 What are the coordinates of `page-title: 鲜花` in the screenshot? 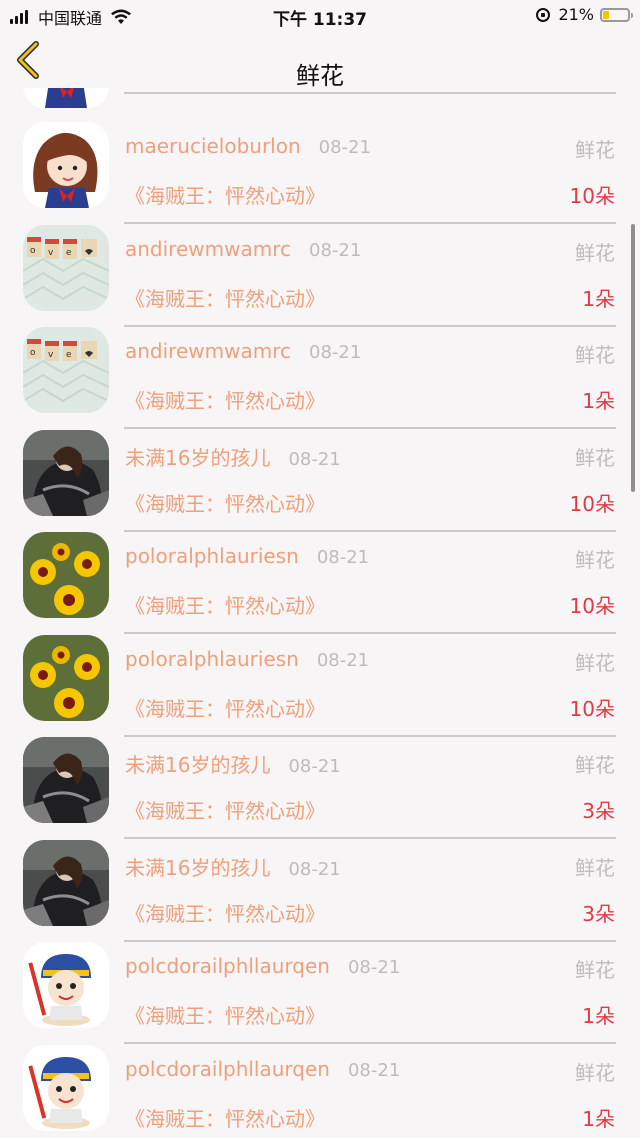 It's located at (320, 76).